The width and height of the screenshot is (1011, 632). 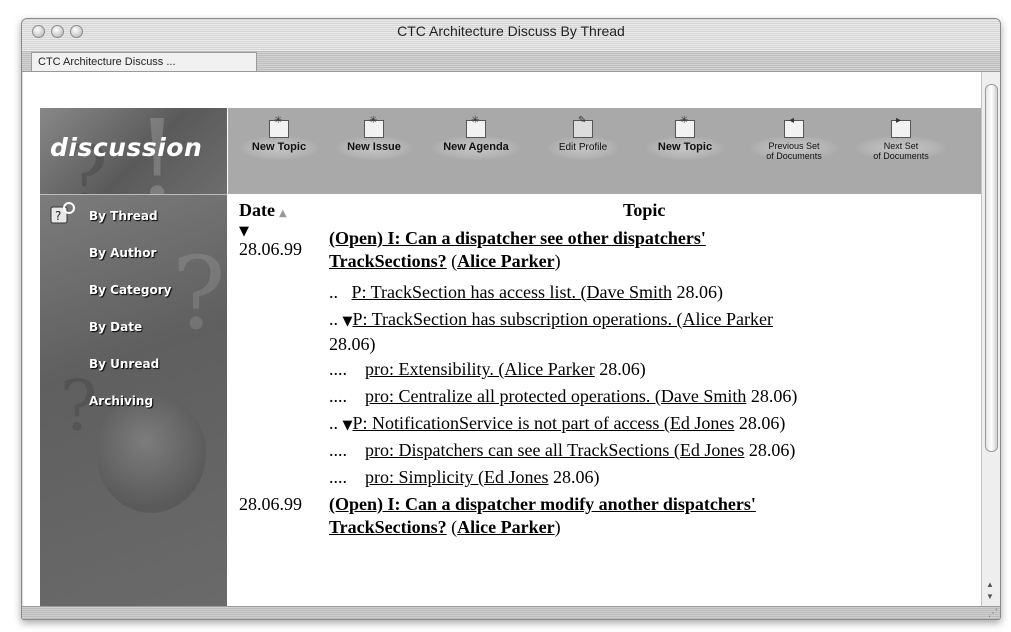 I want to click on next-set-button: ▸ Next Set of Documents, so click(x=901, y=140).